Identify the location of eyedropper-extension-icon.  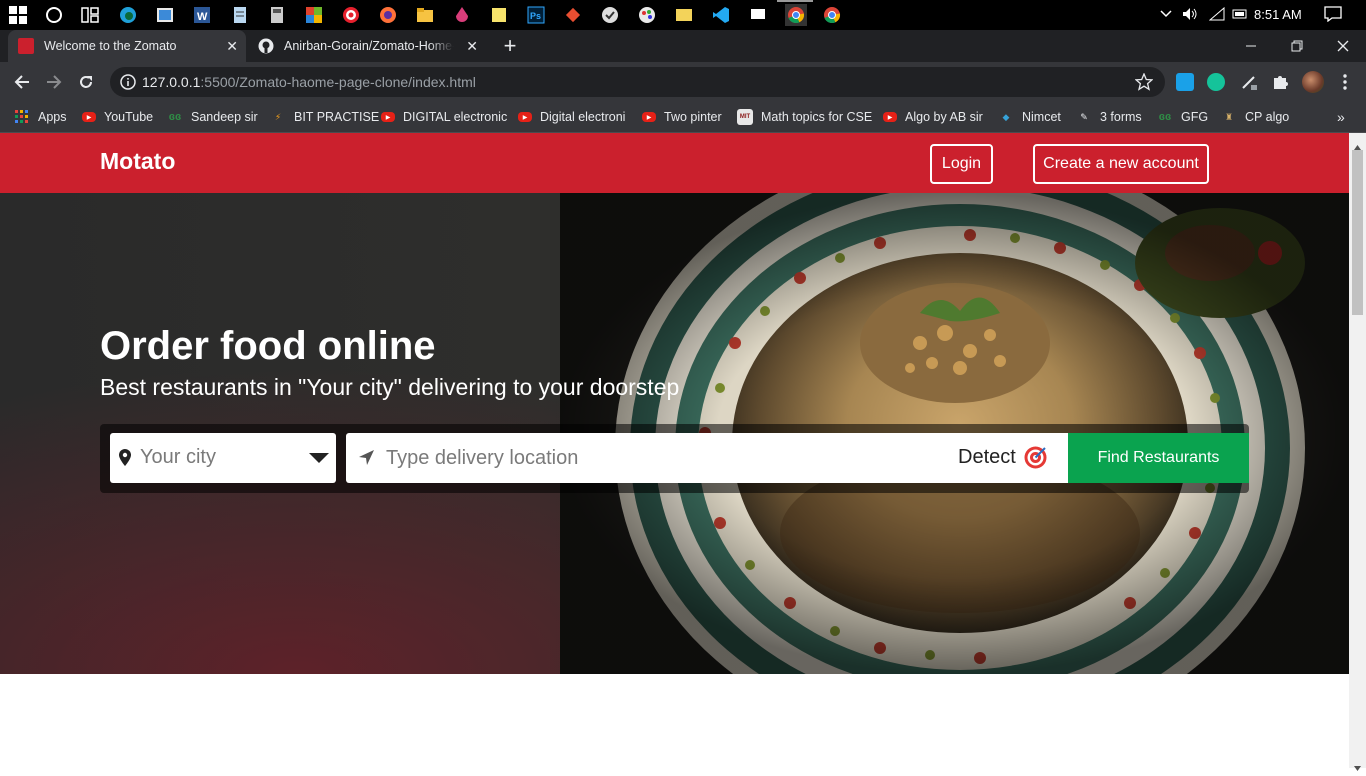
(1249, 82).